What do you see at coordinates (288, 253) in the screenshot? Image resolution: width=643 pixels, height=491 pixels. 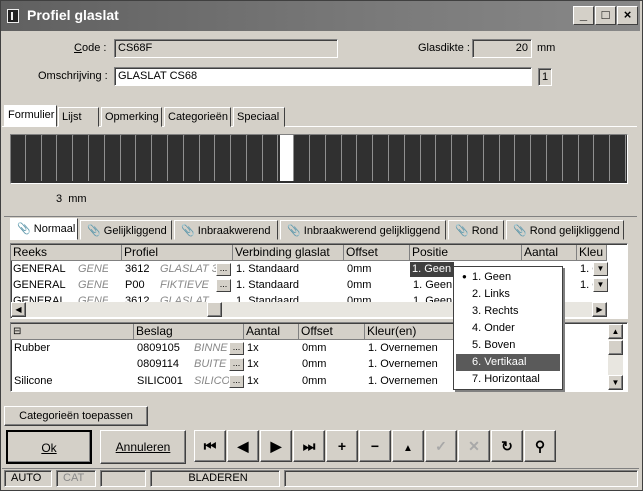 I see `col-verbinding: Verbinding glaslat` at bounding box center [288, 253].